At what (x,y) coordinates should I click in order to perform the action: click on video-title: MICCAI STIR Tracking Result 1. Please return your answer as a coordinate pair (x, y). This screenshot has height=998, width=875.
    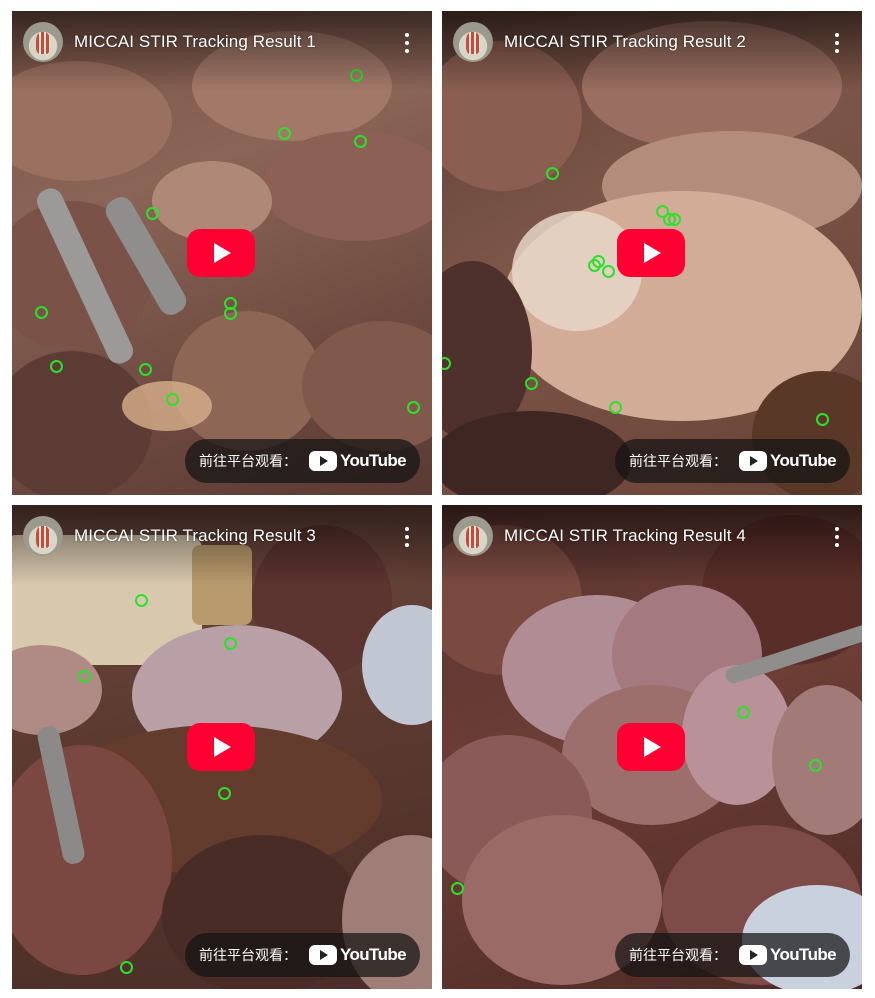
    Looking at the image, I should click on (195, 42).